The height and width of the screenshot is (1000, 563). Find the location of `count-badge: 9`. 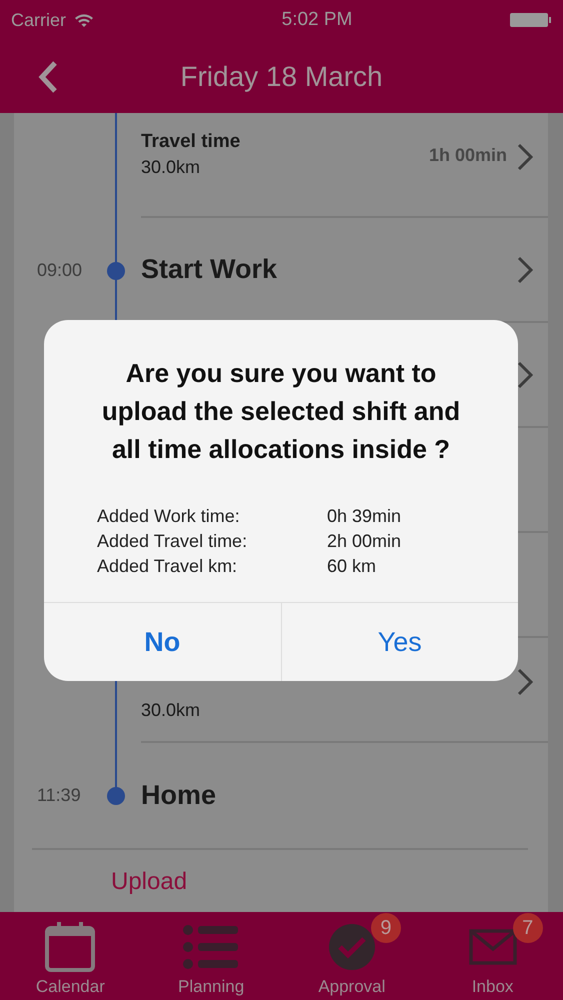

count-badge: 9 is located at coordinates (385, 928).